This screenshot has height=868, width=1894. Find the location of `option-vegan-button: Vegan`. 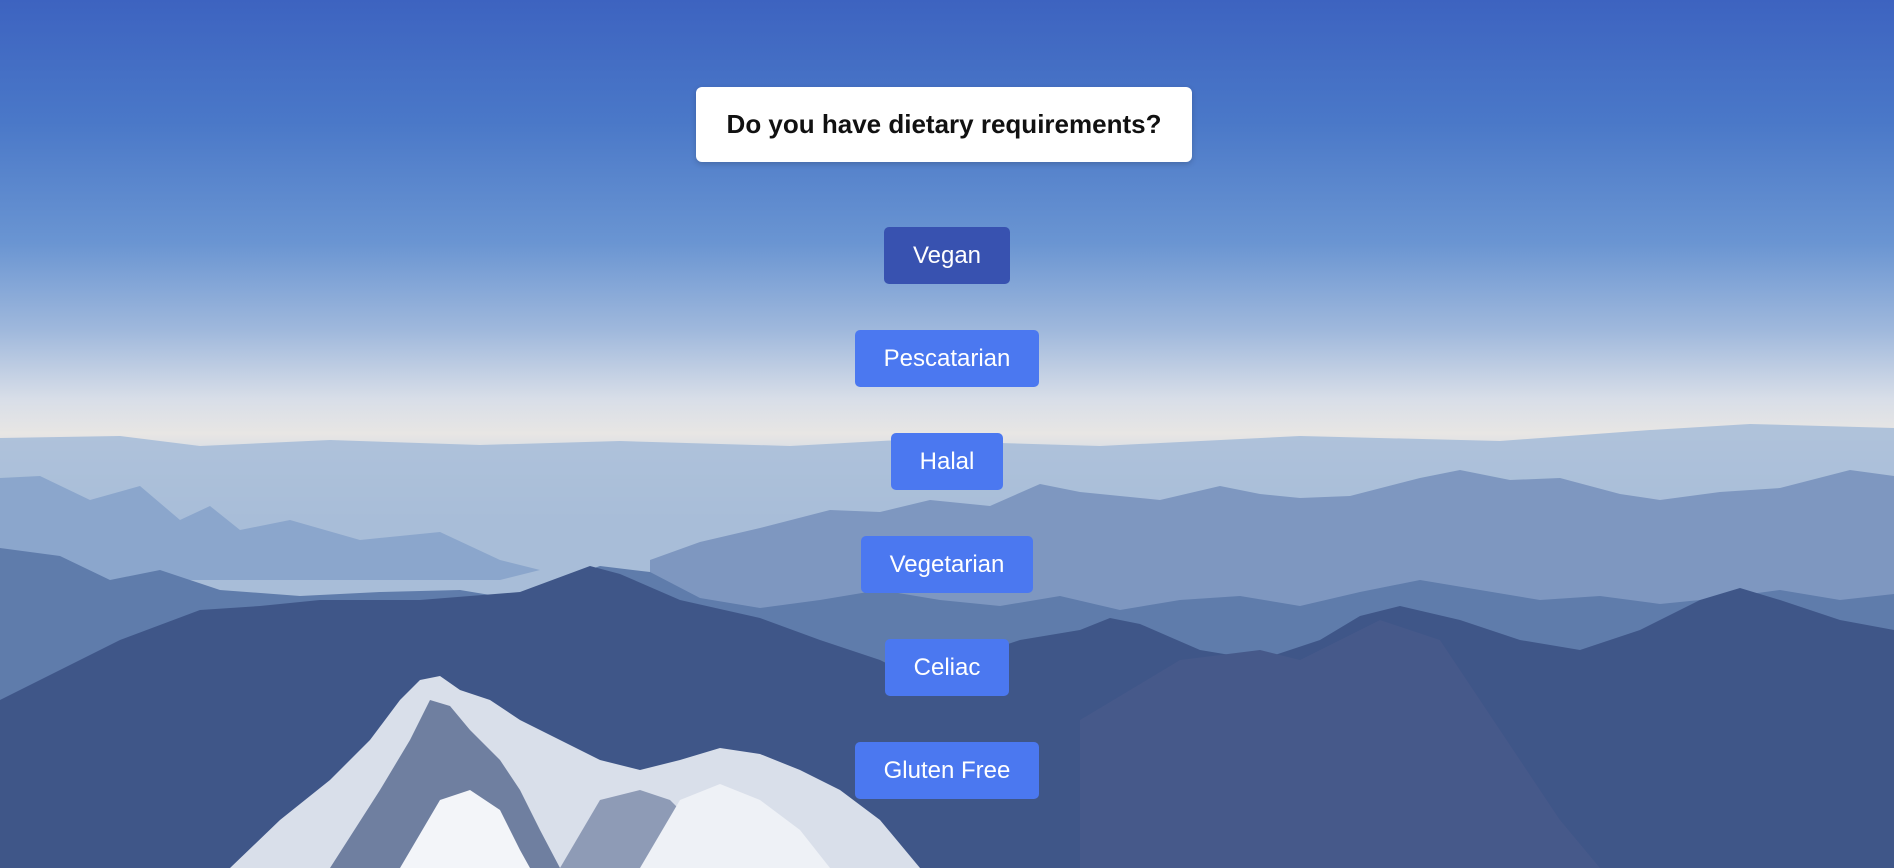

option-vegan-button: Vegan is located at coordinates (947, 255).